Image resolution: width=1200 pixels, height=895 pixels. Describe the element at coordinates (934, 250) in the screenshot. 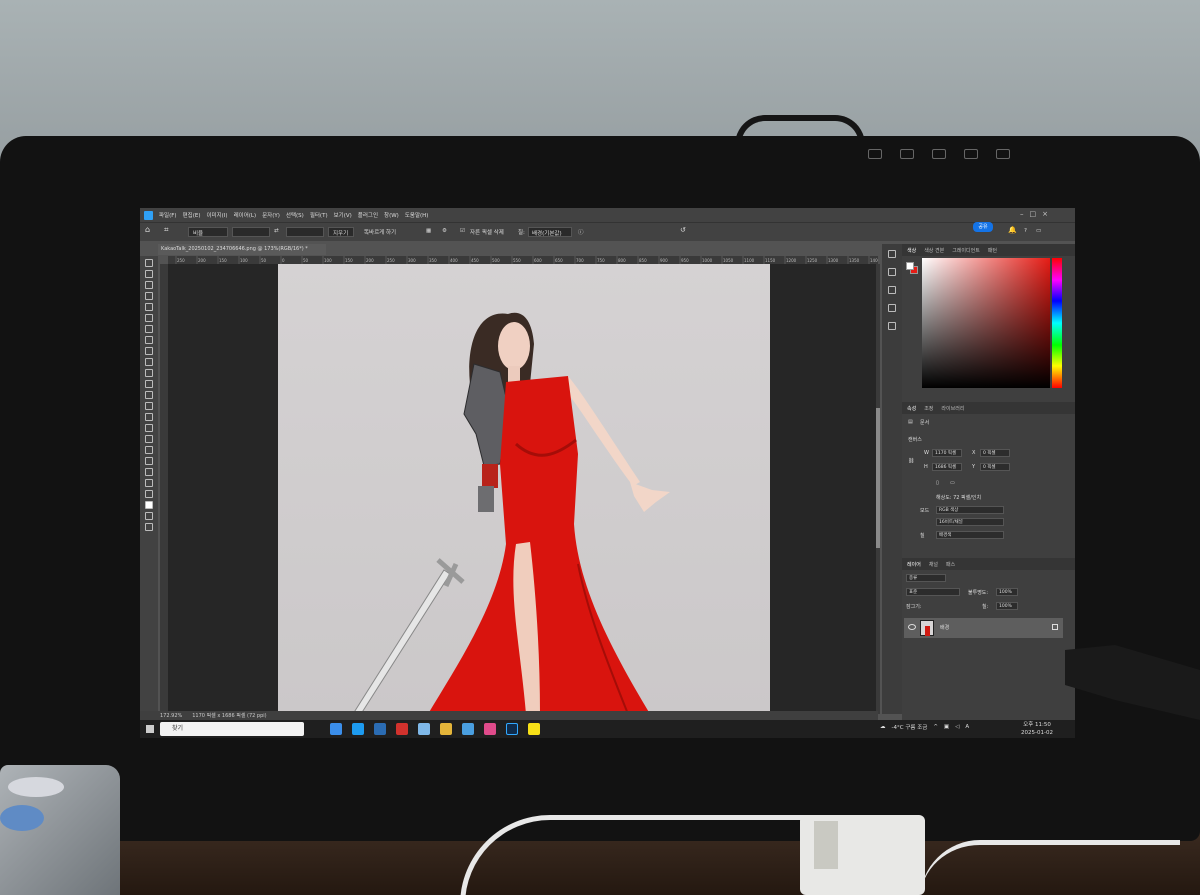

I see `tab-swatches: 색상 견본` at that location.